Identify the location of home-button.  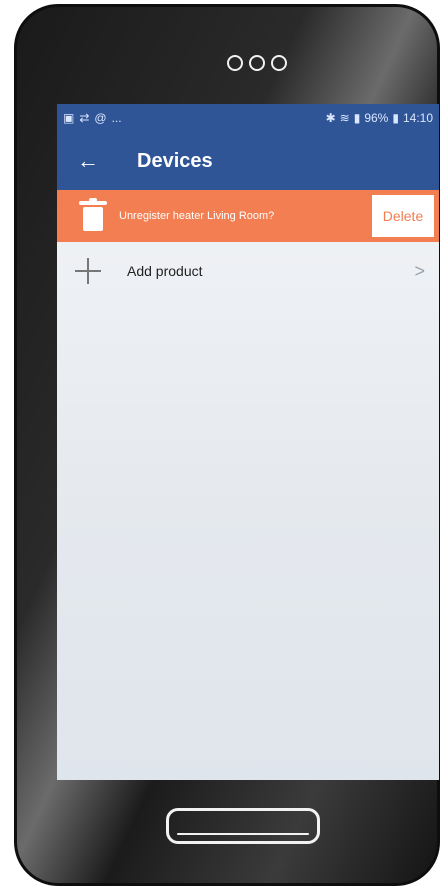
(243, 826).